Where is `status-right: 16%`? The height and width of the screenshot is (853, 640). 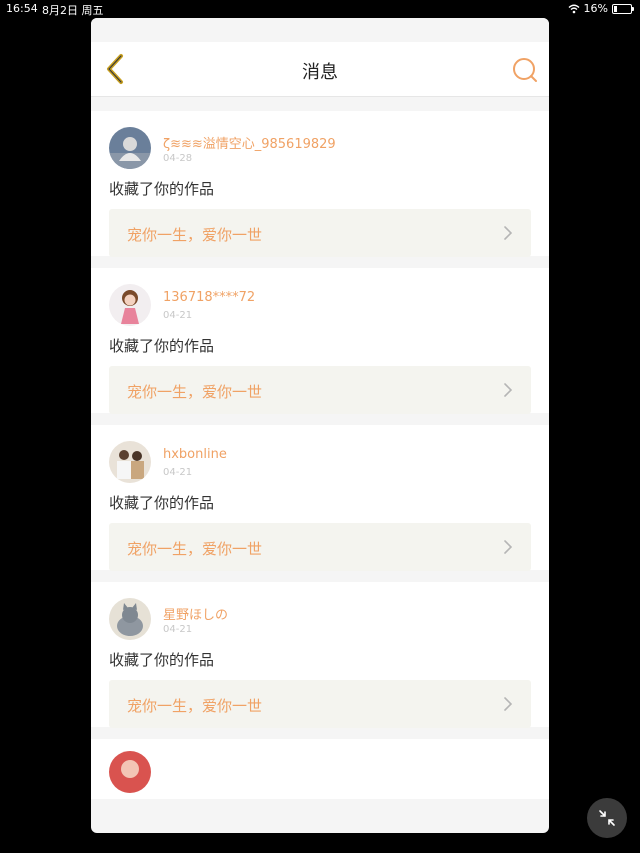
status-right: 16% is located at coordinates (601, 8).